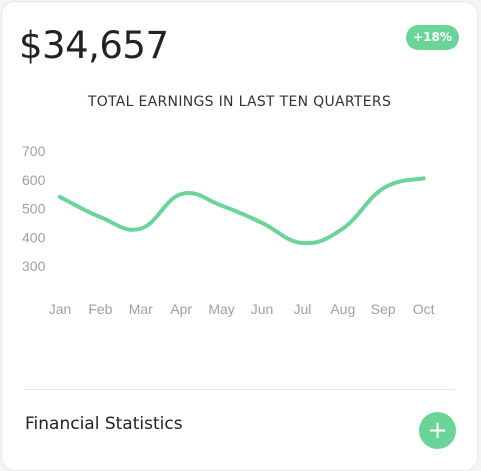  What do you see at coordinates (242, 211) in the screenshot?
I see `earnings-series-line` at bounding box center [242, 211].